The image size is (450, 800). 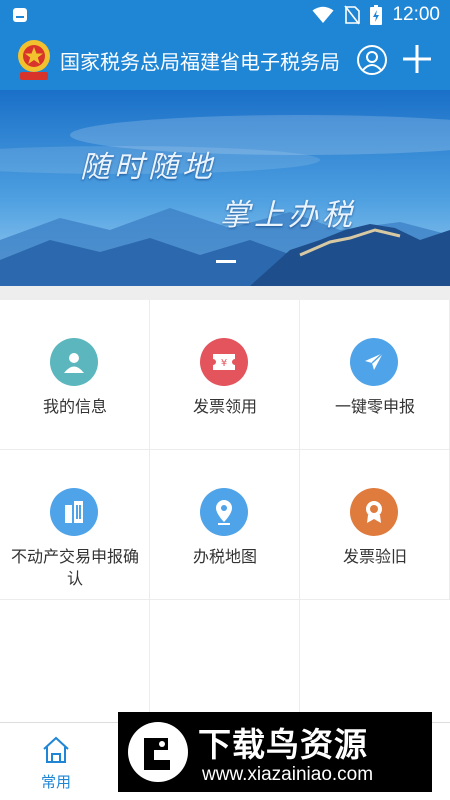 I want to click on tax-emblem-logo, so click(x=34, y=60).